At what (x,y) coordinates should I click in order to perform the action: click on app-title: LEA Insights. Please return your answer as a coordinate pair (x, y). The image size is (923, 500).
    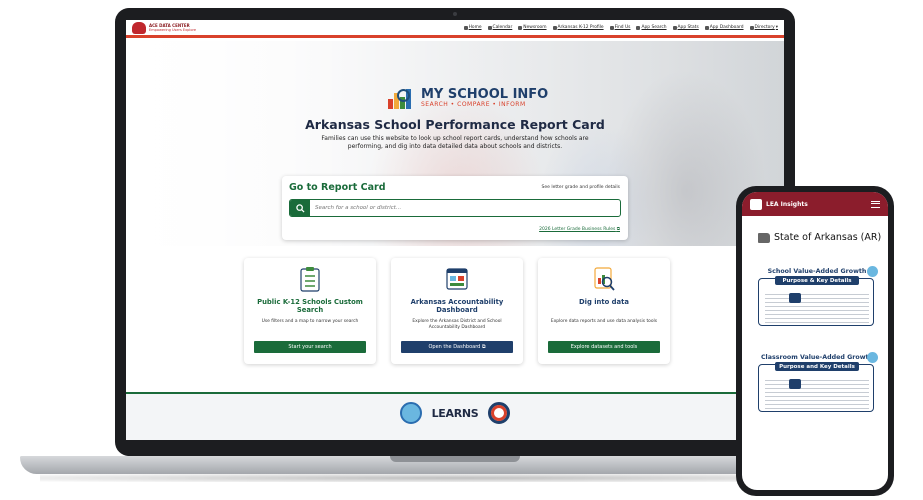
    Looking at the image, I should click on (787, 204).